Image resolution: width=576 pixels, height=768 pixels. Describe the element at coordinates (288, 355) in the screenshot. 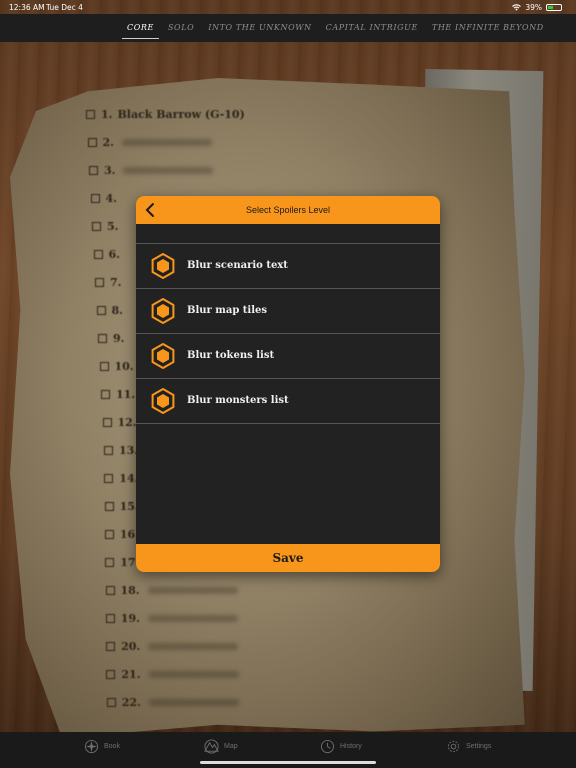

I see `spoiler-option: Blur tokens list` at that location.